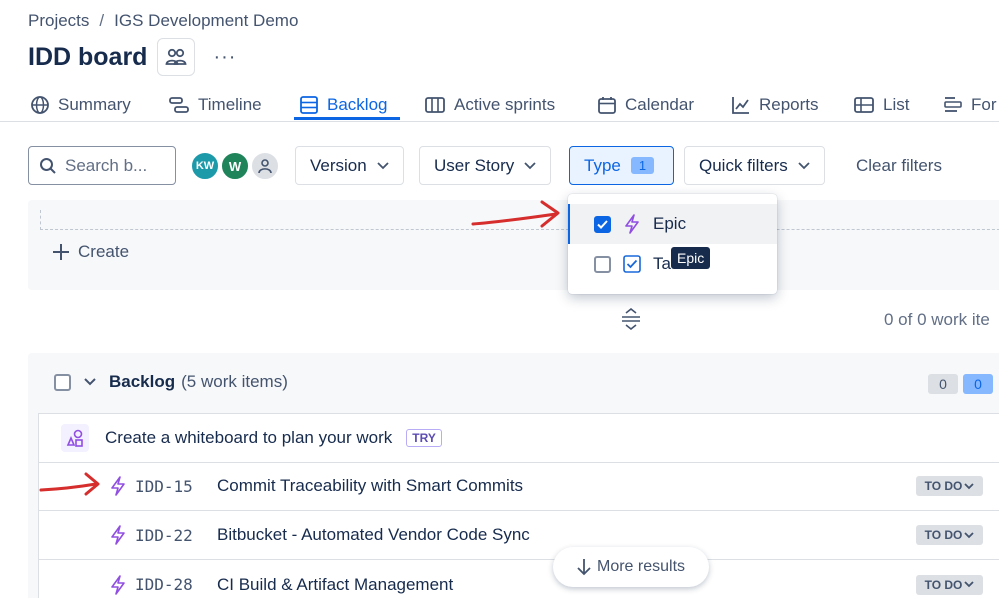  What do you see at coordinates (642, 165) in the screenshot?
I see `type-count-badge: 1` at bounding box center [642, 165].